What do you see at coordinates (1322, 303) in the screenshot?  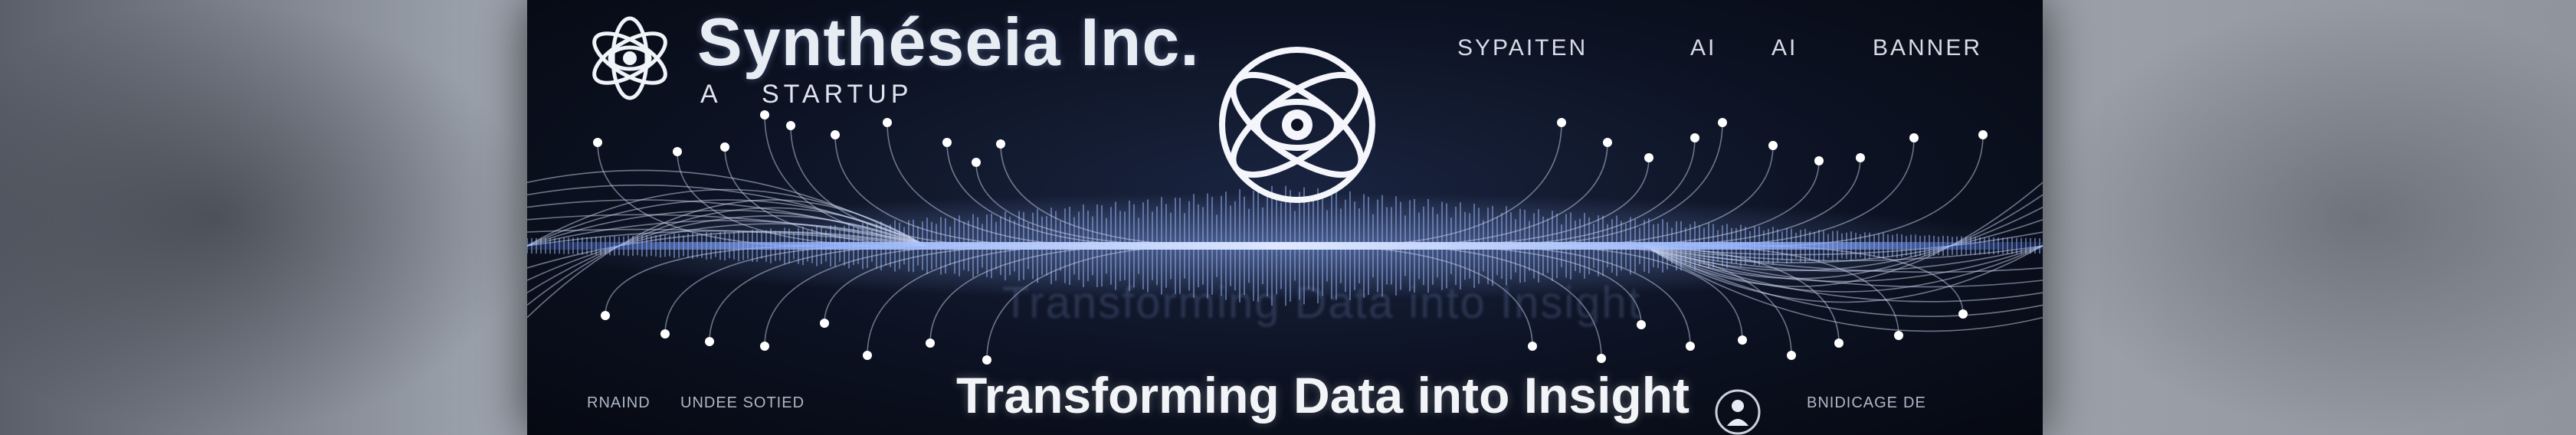 I see `ghost-text: Transforming Data into Insight` at bounding box center [1322, 303].